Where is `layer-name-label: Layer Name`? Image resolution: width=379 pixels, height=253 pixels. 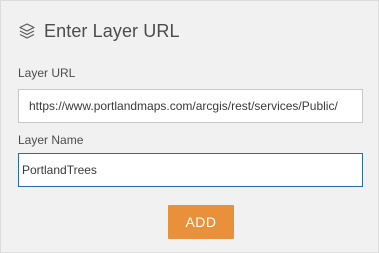
layer-name-label: Layer Name is located at coordinates (51, 140).